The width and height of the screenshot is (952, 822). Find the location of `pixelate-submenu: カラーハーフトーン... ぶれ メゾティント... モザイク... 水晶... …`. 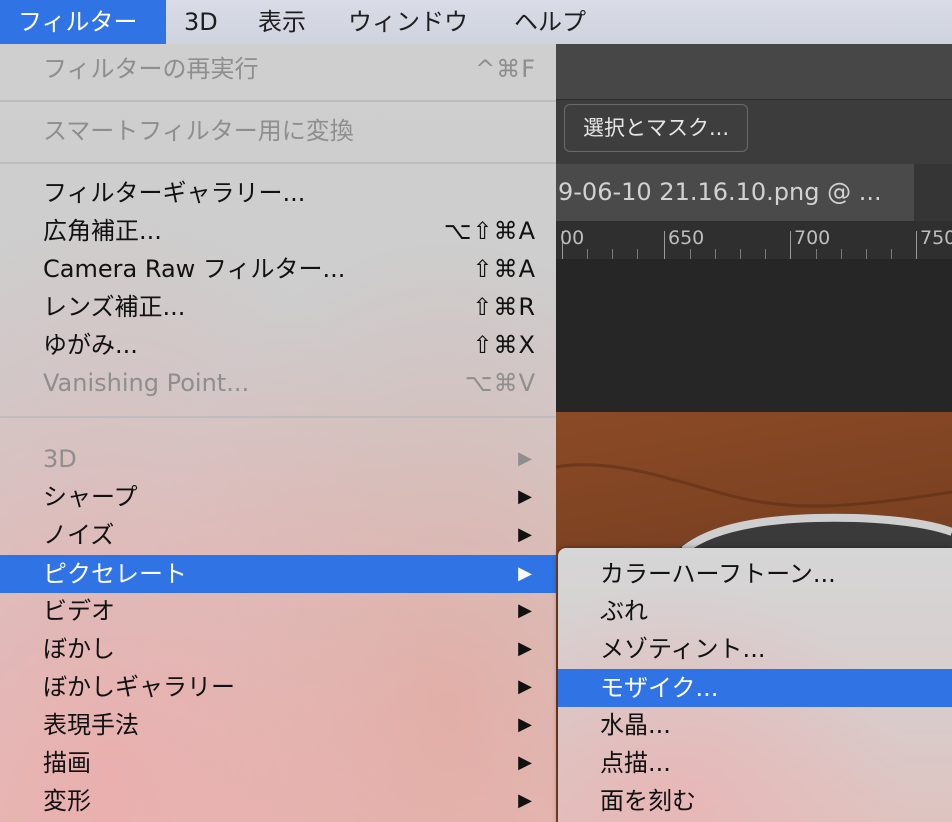

pixelate-submenu: カラーハーフトーン... ぶれ メゾティント... モザイク... 水晶... … is located at coordinates (755, 685).